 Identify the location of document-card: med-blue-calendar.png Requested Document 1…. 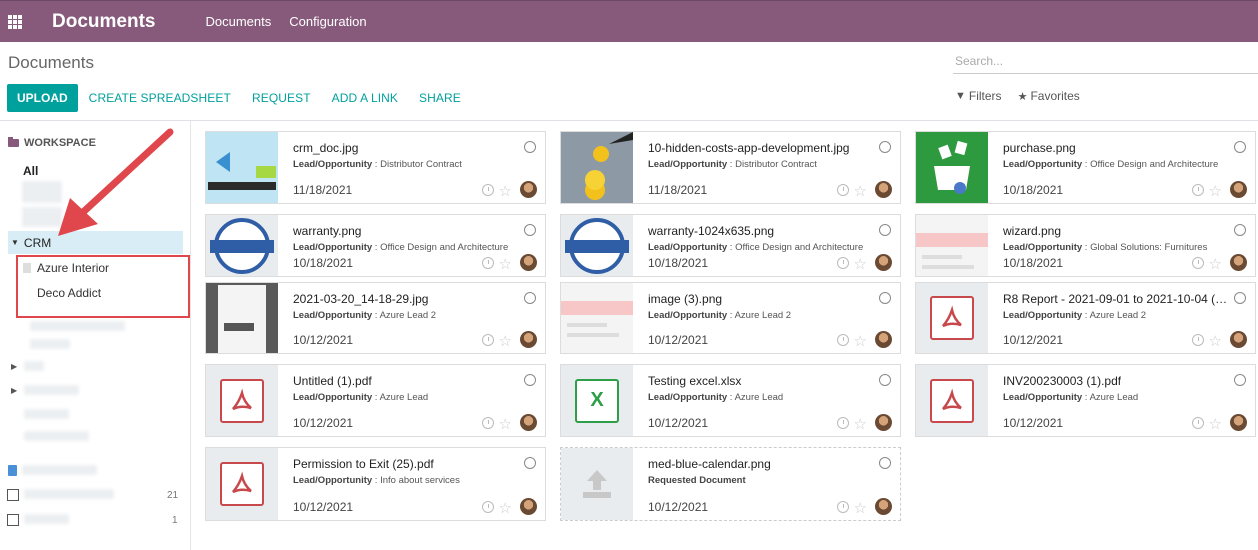
(730, 484).